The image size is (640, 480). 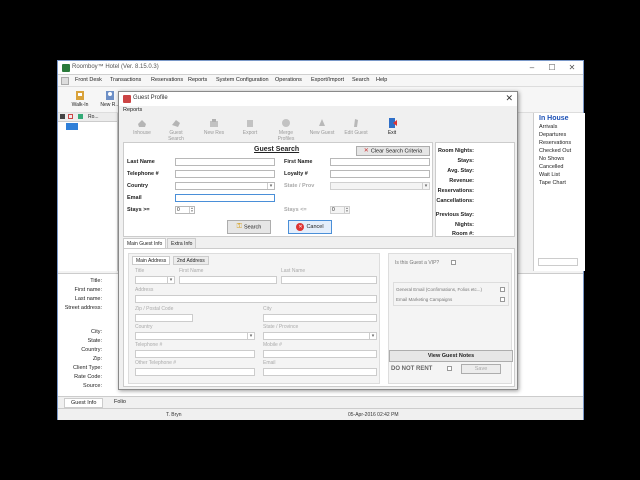 I want to click on menu-reservations: Reservations, so click(x=167, y=80).